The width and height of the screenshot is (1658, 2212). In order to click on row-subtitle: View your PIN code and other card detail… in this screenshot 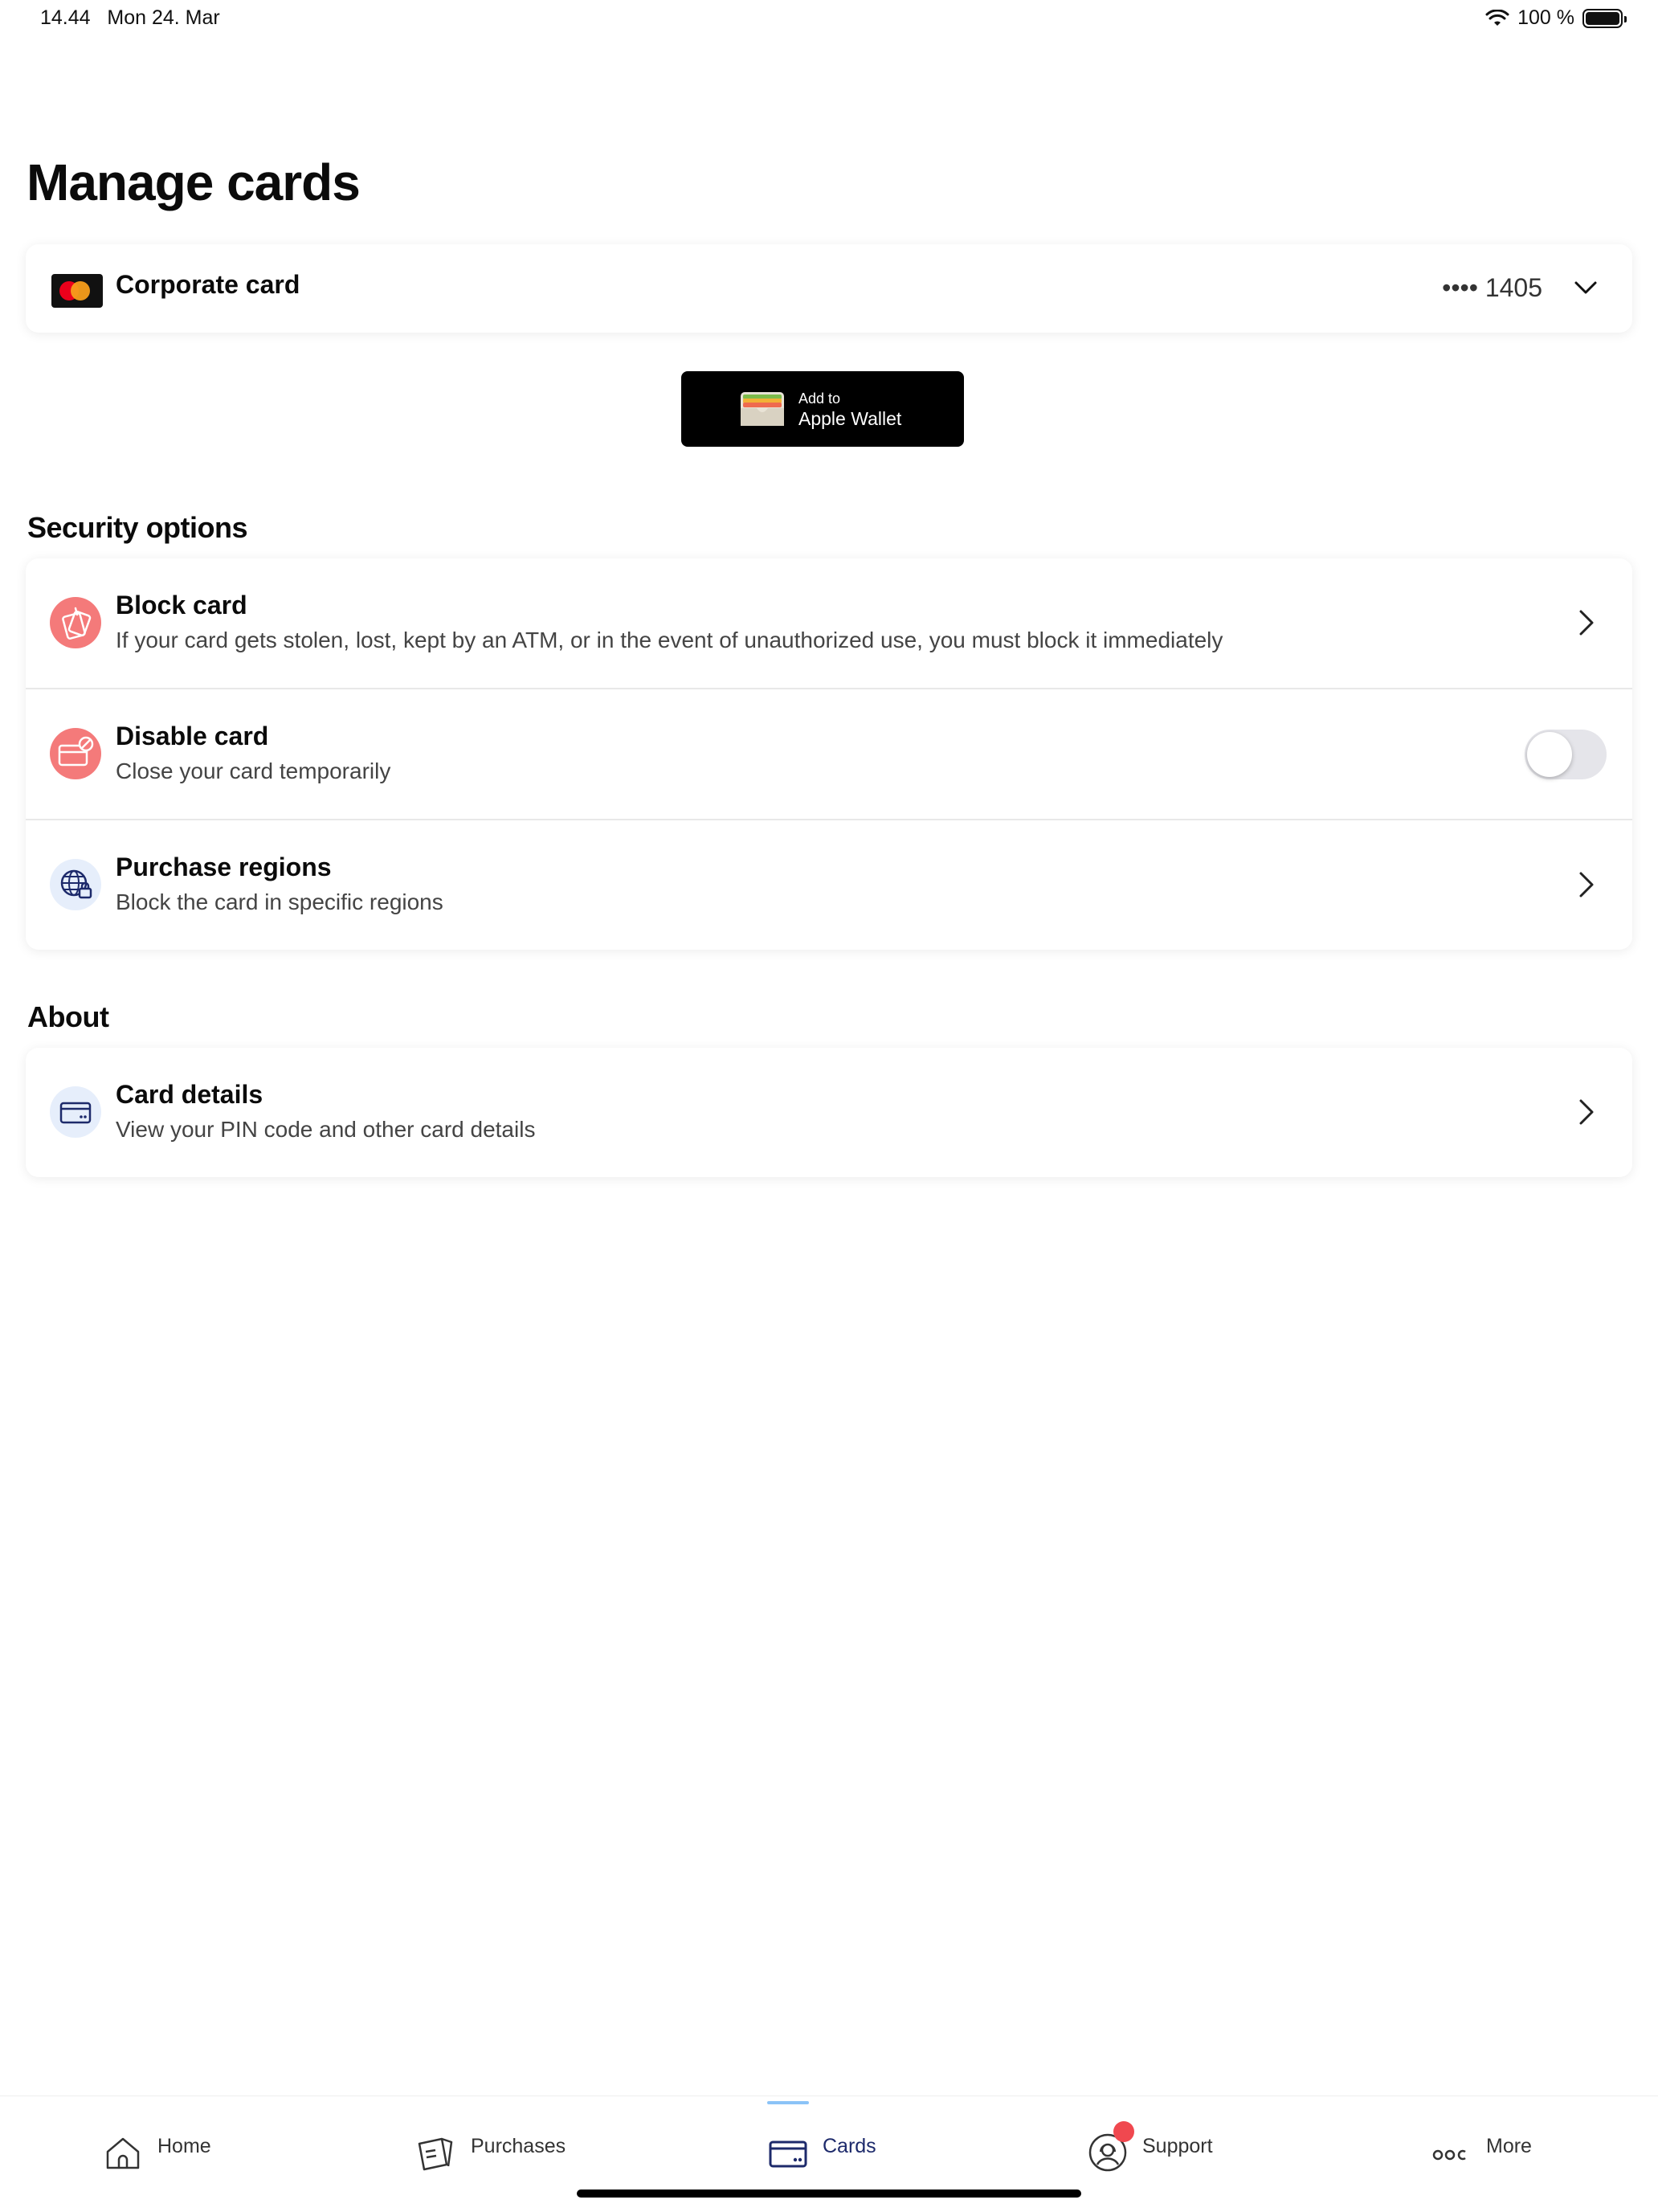, I will do `click(326, 1129)`.